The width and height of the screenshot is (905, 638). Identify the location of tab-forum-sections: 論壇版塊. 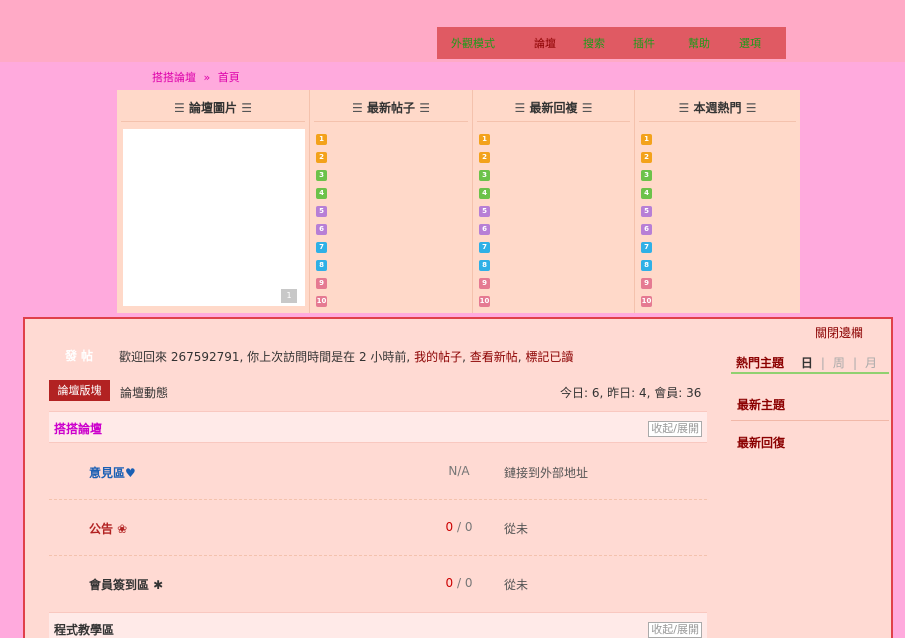
(79, 390).